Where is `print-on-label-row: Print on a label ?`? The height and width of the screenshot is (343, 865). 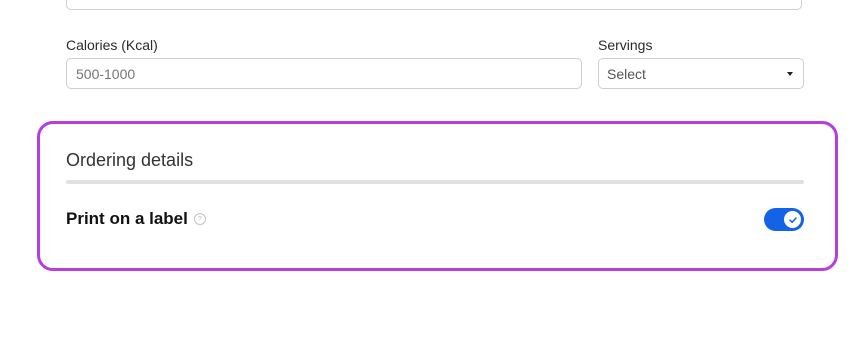
print-on-label-row: Print on a label ? is located at coordinates (136, 219).